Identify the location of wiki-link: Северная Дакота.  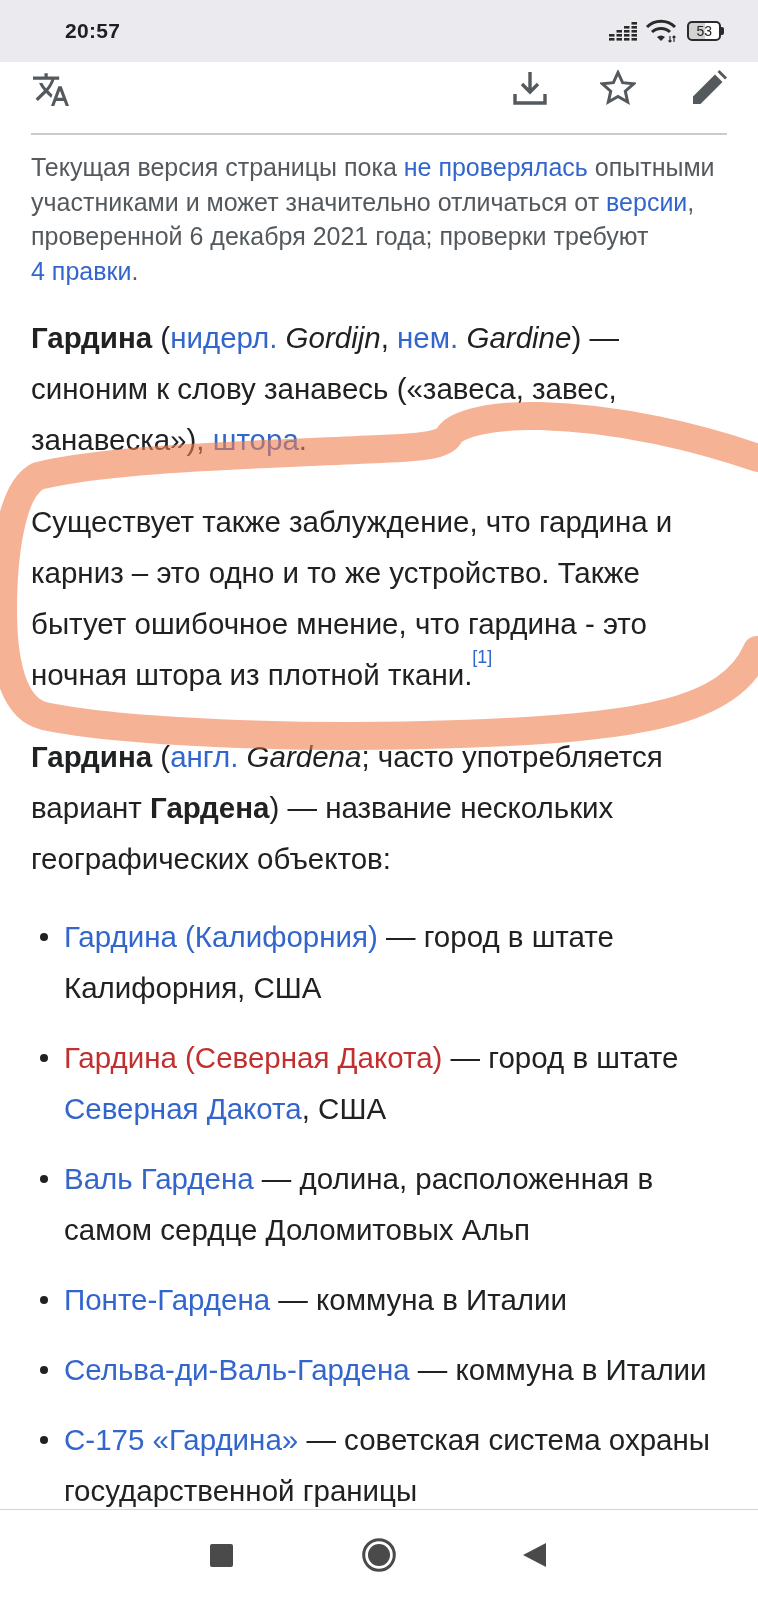
(183, 1108).